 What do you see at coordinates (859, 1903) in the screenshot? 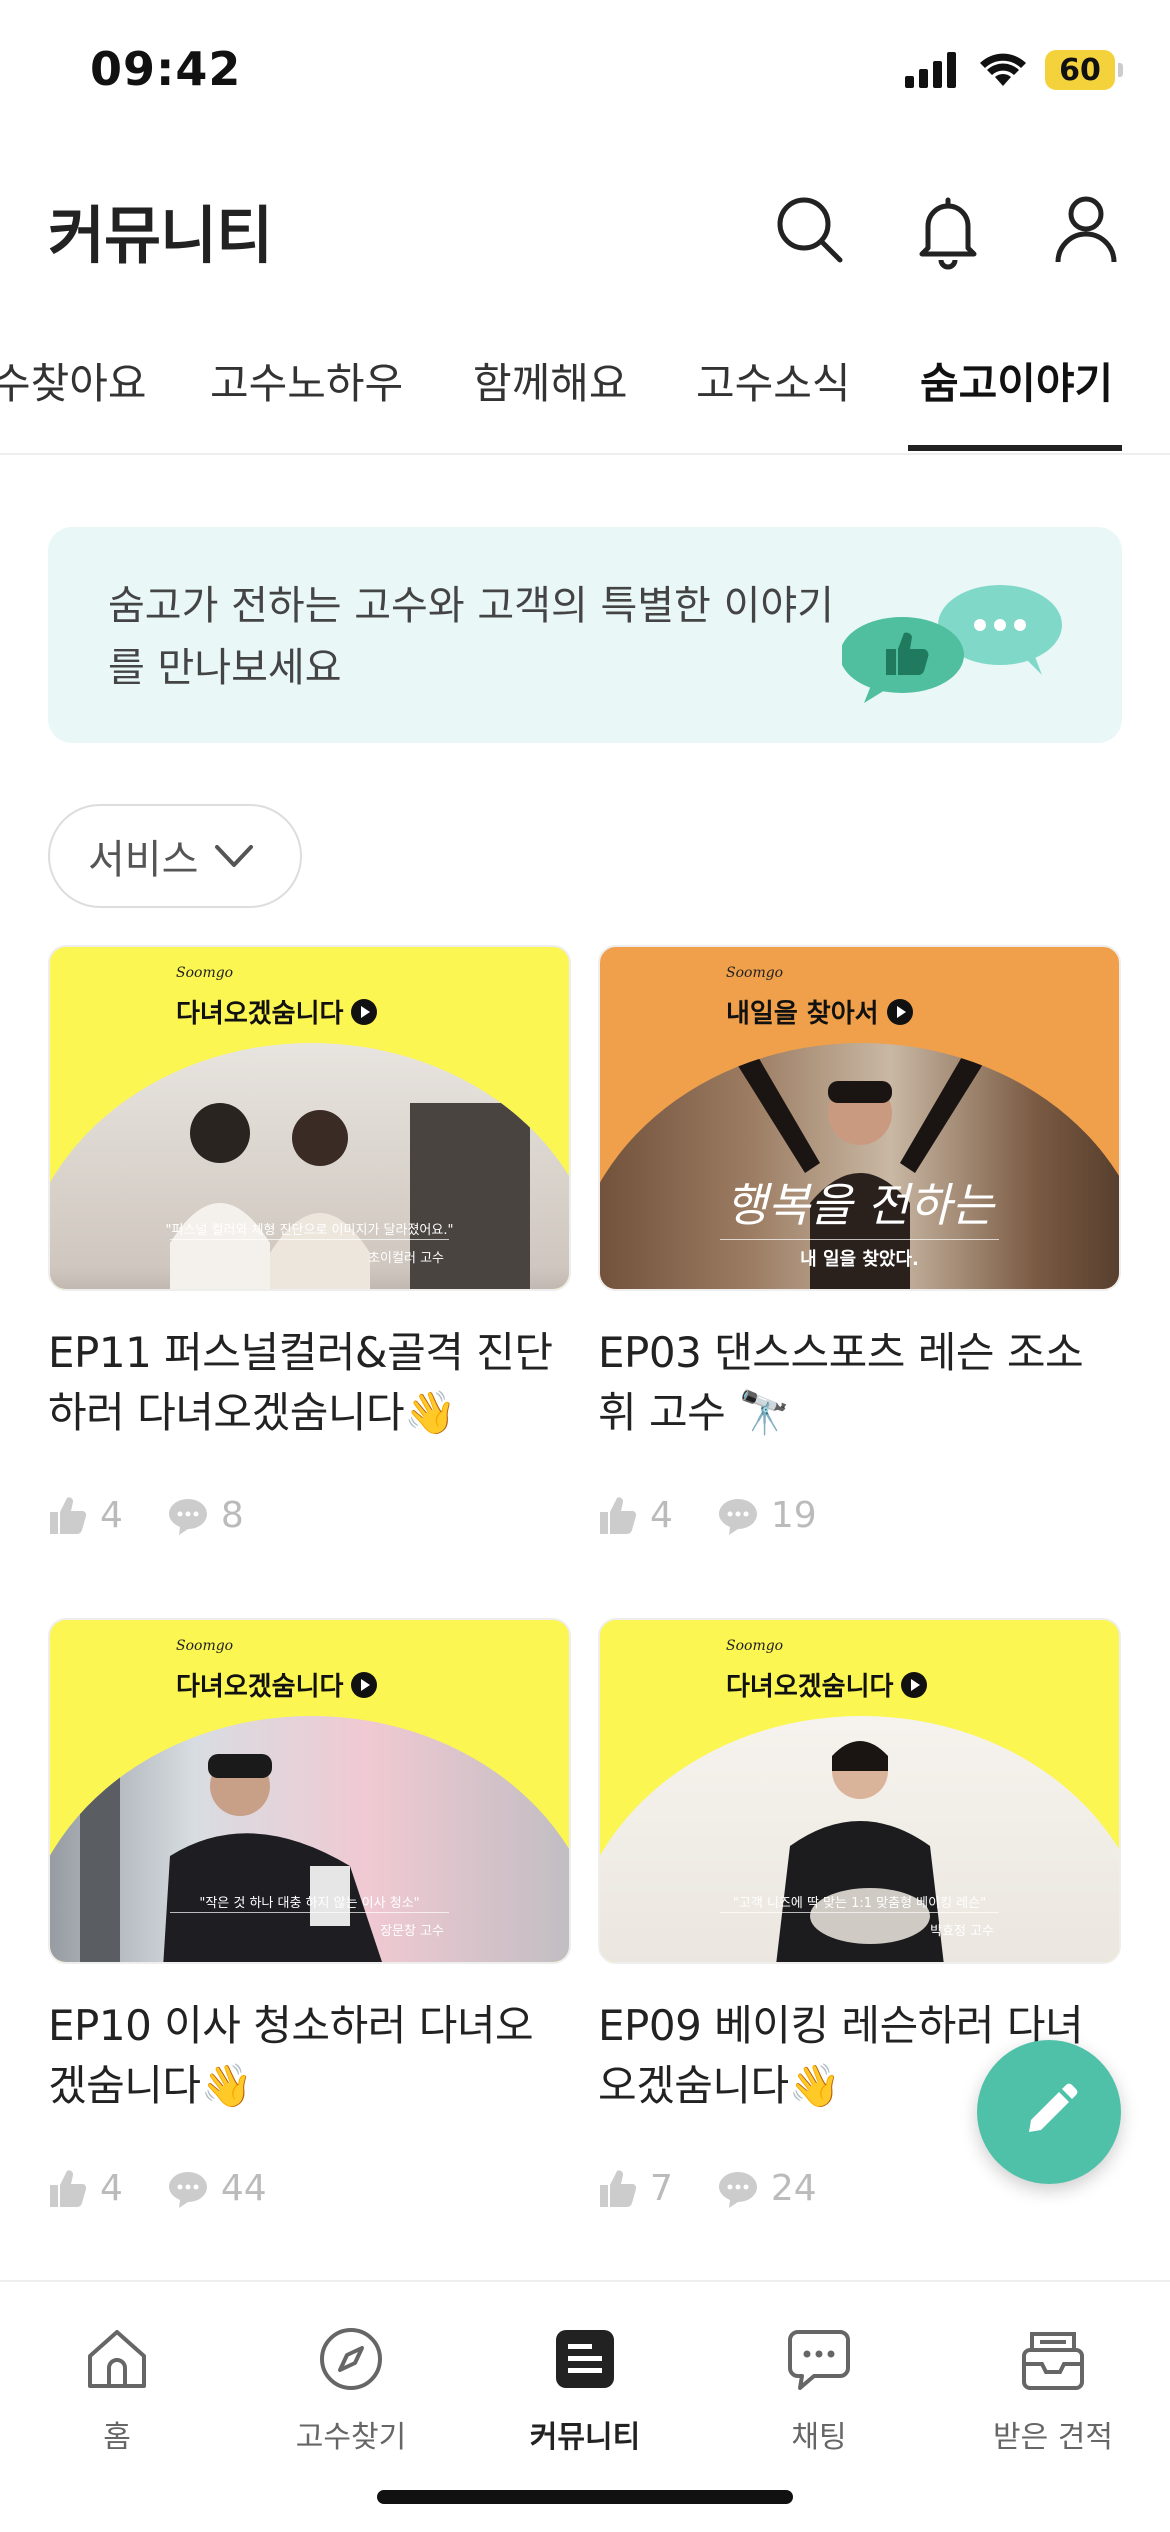
I see `thumbnail-quote: "고객 니즈에 딱 맞는 1:1 맞춤형 베이킹 레슨"` at bounding box center [859, 1903].